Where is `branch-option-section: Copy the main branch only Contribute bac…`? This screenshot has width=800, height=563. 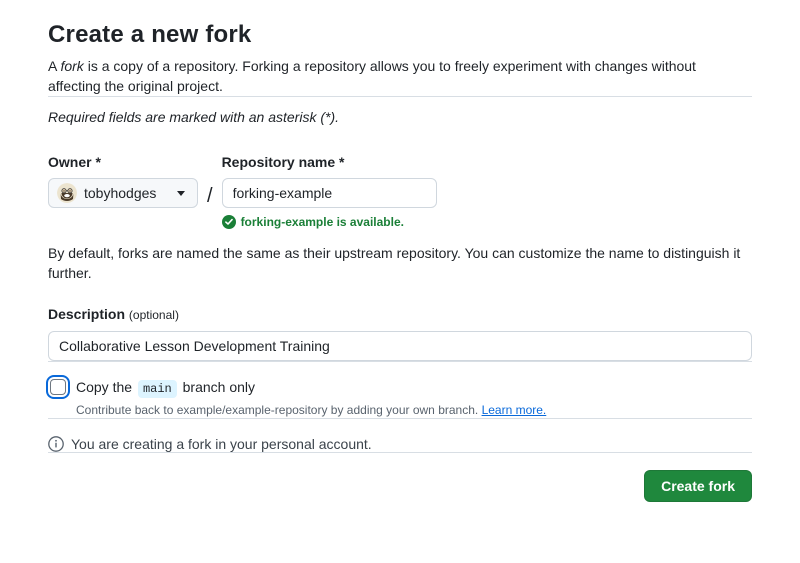 branch-option-section: Copy the main branch only Contribute bac… is located at coordinates (400, 397).